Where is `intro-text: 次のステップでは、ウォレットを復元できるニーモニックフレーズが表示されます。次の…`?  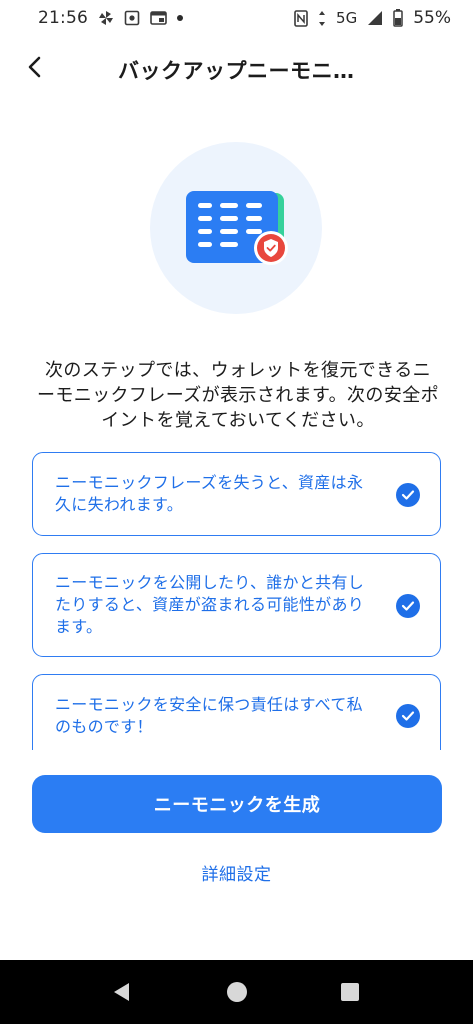 intro-text: 次のステップでは、ウォレットを復元できるニーモニックフレーズが表示されます。次の… is located at coordinates (238, 395).